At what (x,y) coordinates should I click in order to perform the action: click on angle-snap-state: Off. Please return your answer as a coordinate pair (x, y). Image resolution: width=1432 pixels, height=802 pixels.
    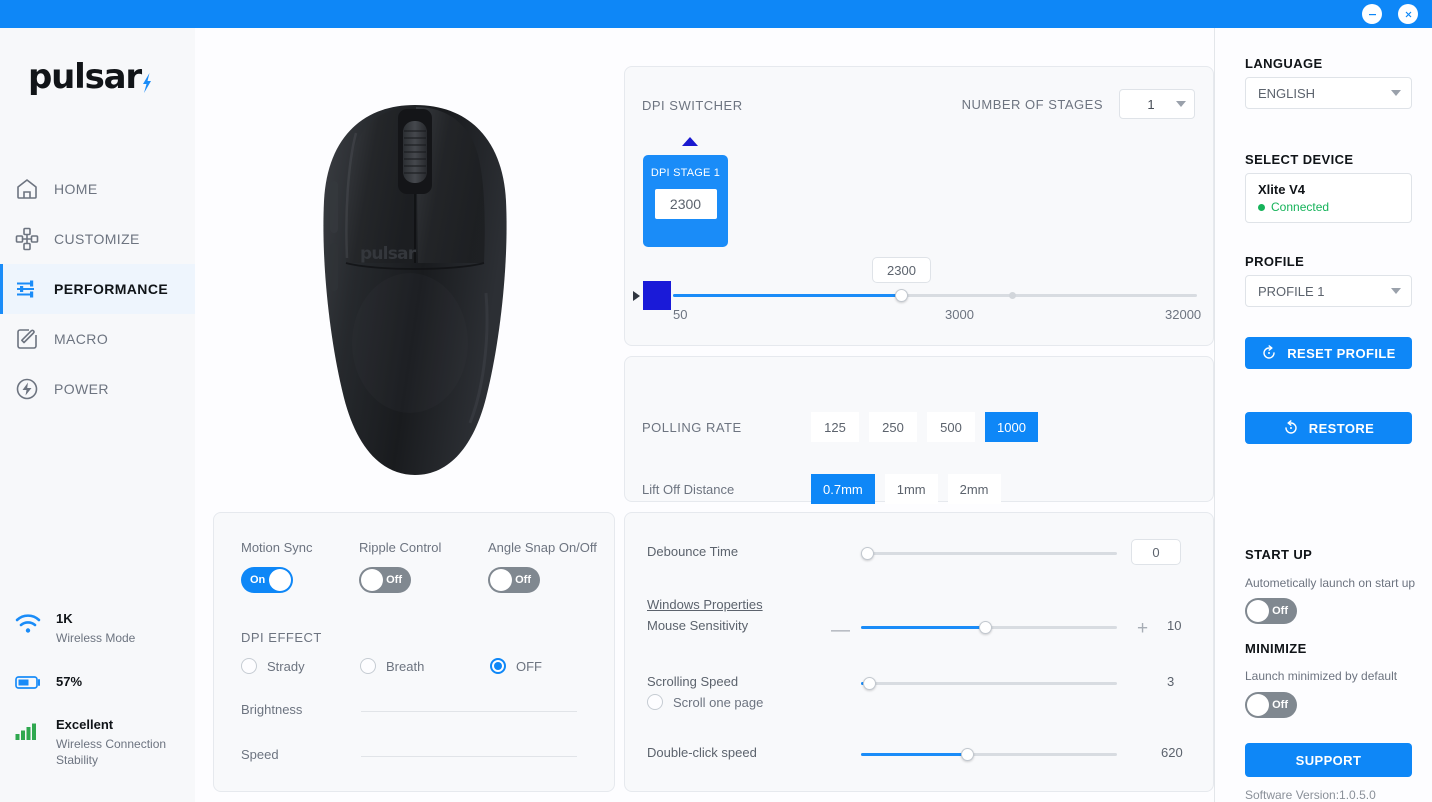
    Looking at the image, I should click on (523, 580).